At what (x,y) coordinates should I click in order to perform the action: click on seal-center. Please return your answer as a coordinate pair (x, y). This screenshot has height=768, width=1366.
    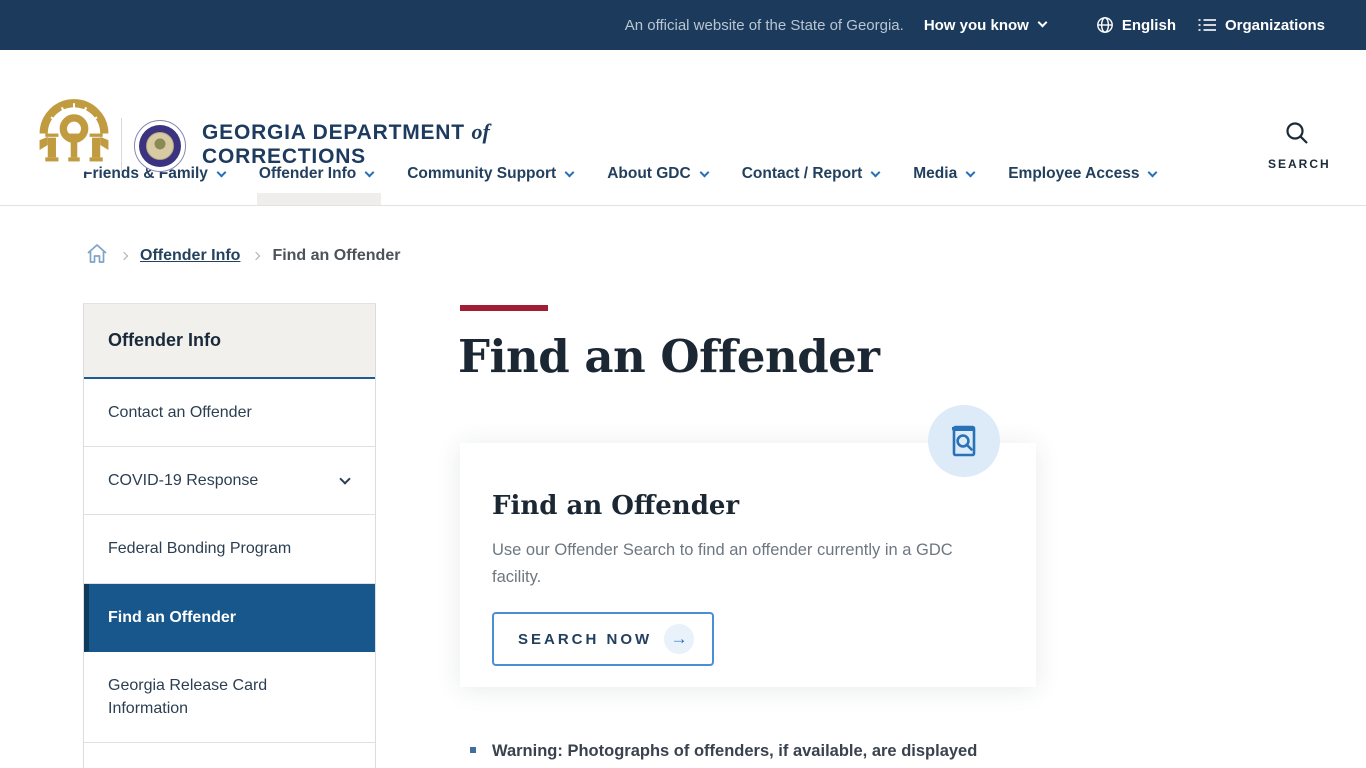
    Looking at the image, I should click on (160, 146).